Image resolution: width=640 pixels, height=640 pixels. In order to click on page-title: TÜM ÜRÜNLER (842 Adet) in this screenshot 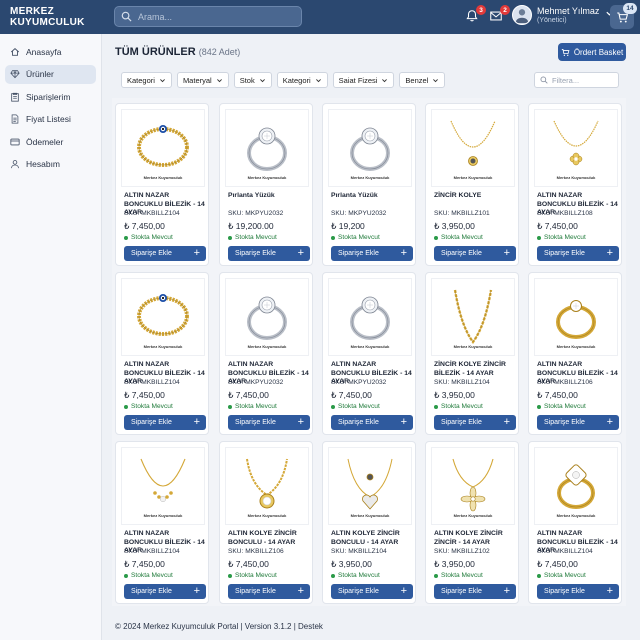, I will do `click(177, 52)`.